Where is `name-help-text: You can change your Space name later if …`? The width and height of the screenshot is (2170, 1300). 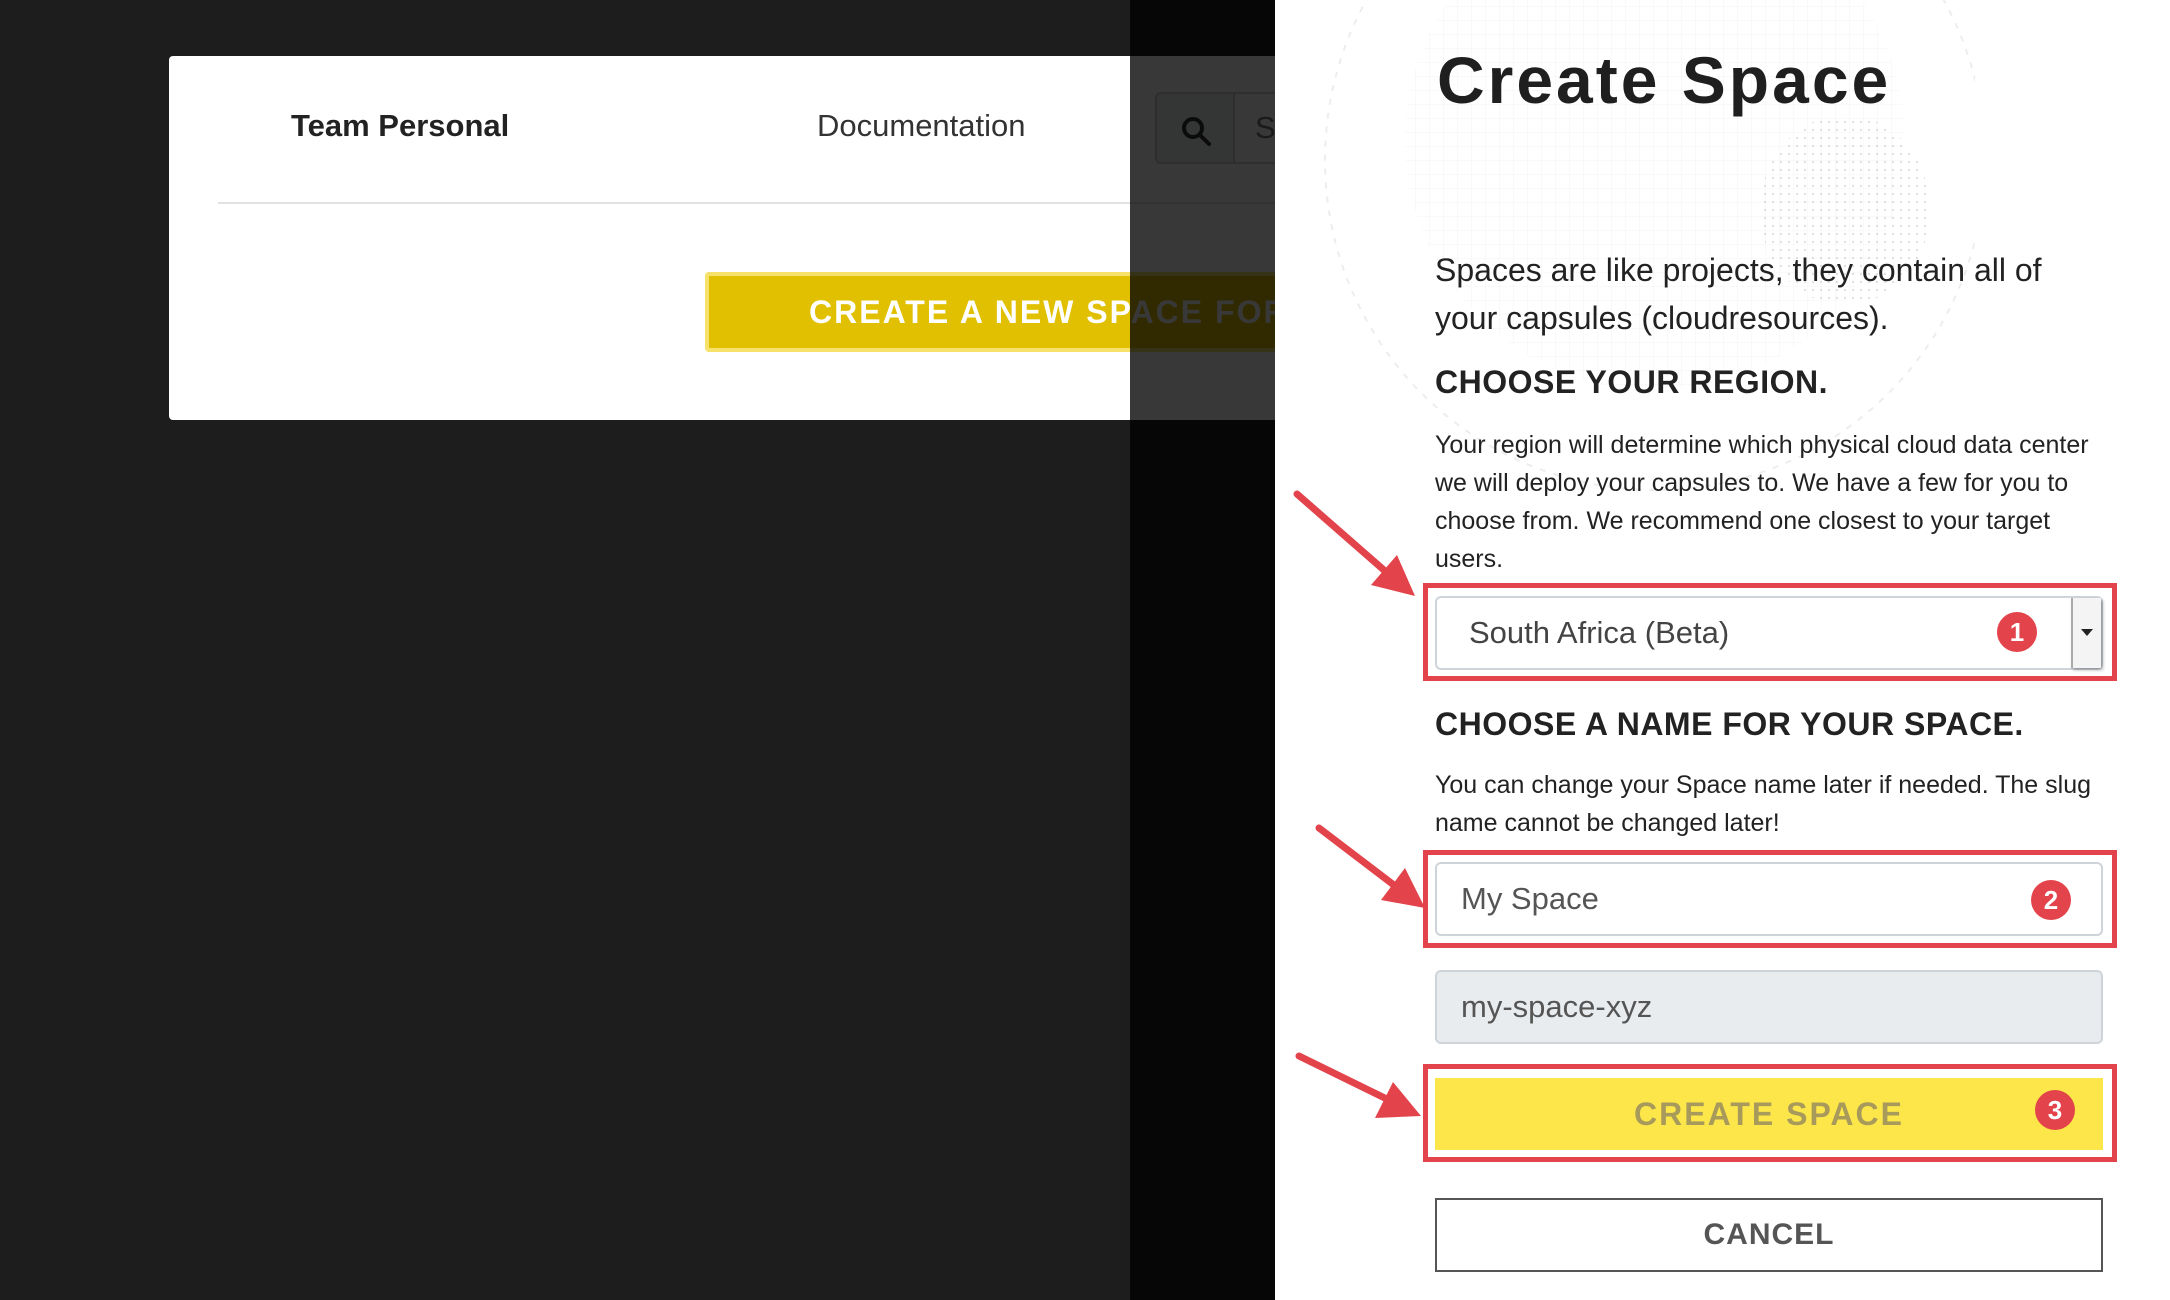 name-help-text: You can change your Space name later if … is located at coordinates (1763, 804).